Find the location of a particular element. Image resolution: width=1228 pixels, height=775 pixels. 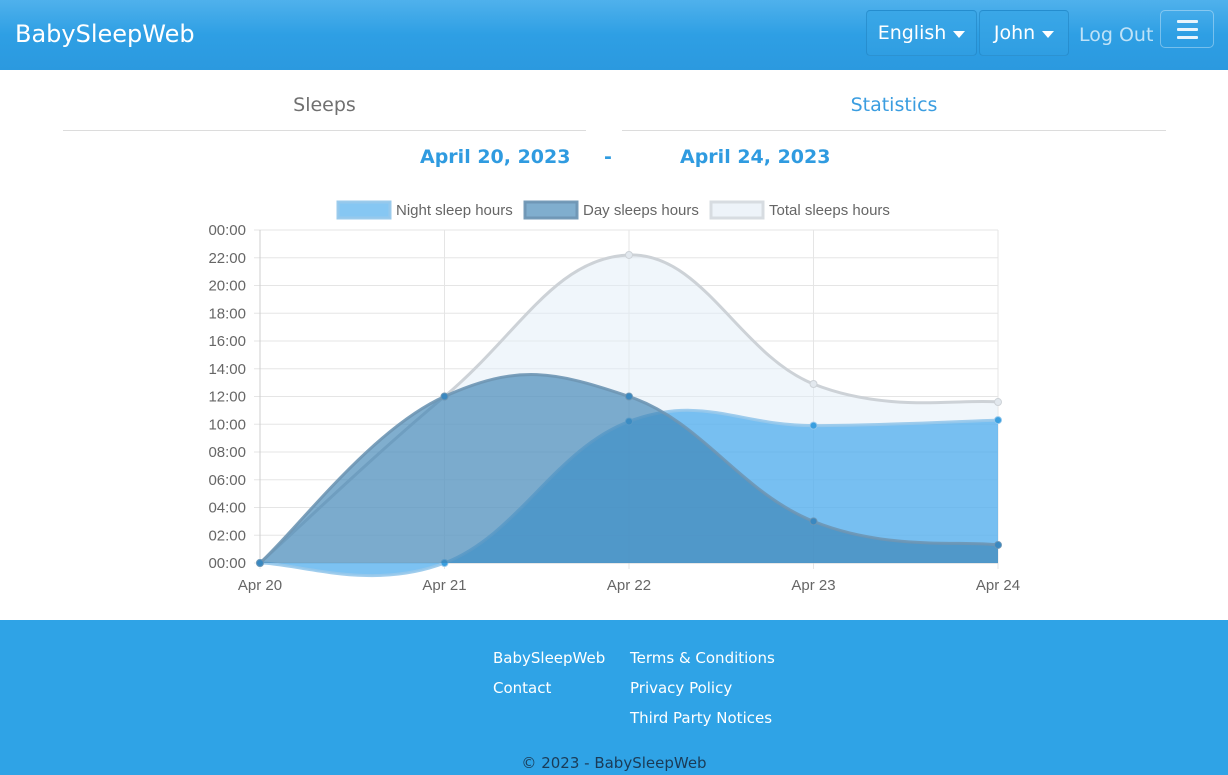

navbar: BabySleepWeb English John Log Out is located at coordinates (614, 35).